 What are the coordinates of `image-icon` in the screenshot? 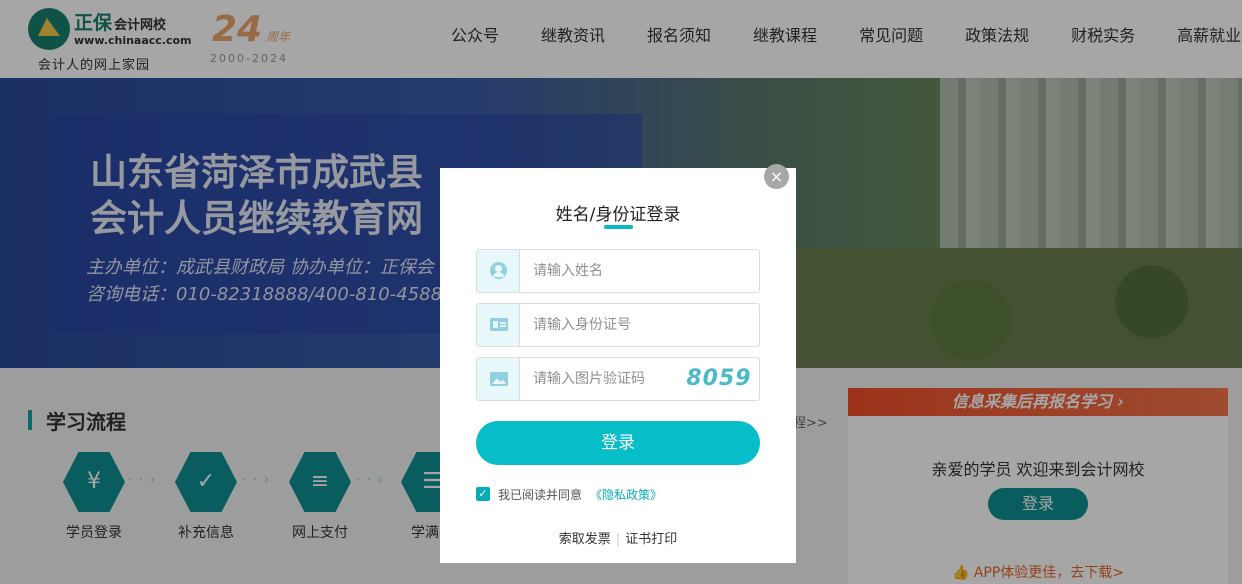 It's located at (499, 379).